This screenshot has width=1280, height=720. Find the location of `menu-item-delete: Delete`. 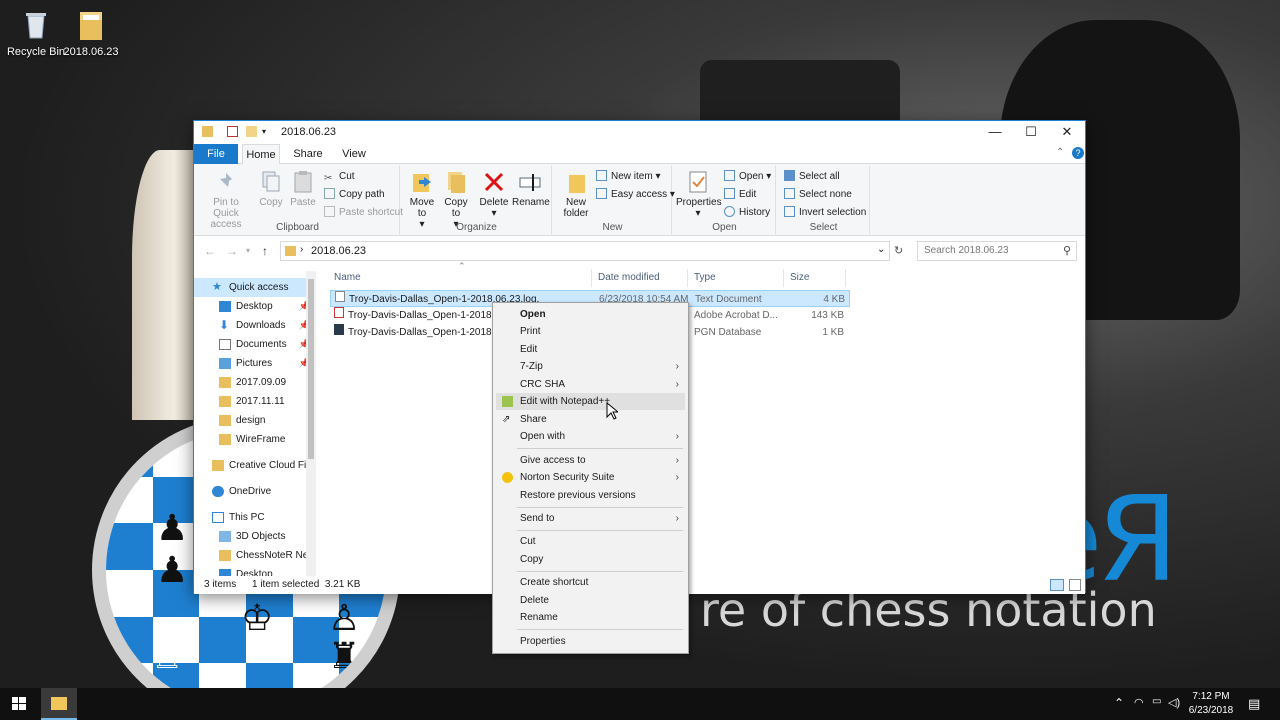

menu-item-delete: Delete is located at coordinates (590, 600).